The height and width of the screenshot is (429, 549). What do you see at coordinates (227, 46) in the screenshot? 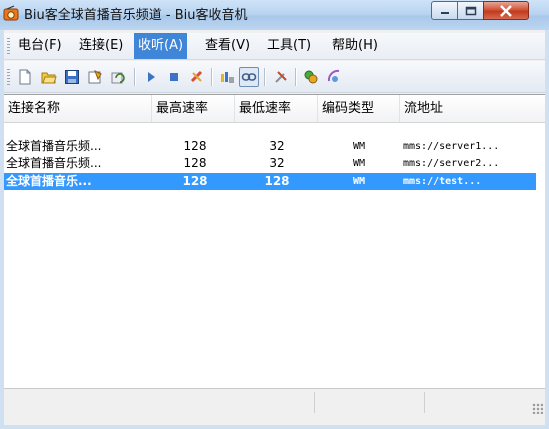
I see `menu-view: 查看(V)` at bounding box center [227, 46].